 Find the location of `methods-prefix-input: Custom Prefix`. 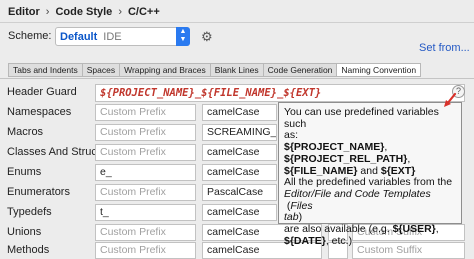

methods-prefix-input: Custom Prefix is located at coordinates (145, 250).